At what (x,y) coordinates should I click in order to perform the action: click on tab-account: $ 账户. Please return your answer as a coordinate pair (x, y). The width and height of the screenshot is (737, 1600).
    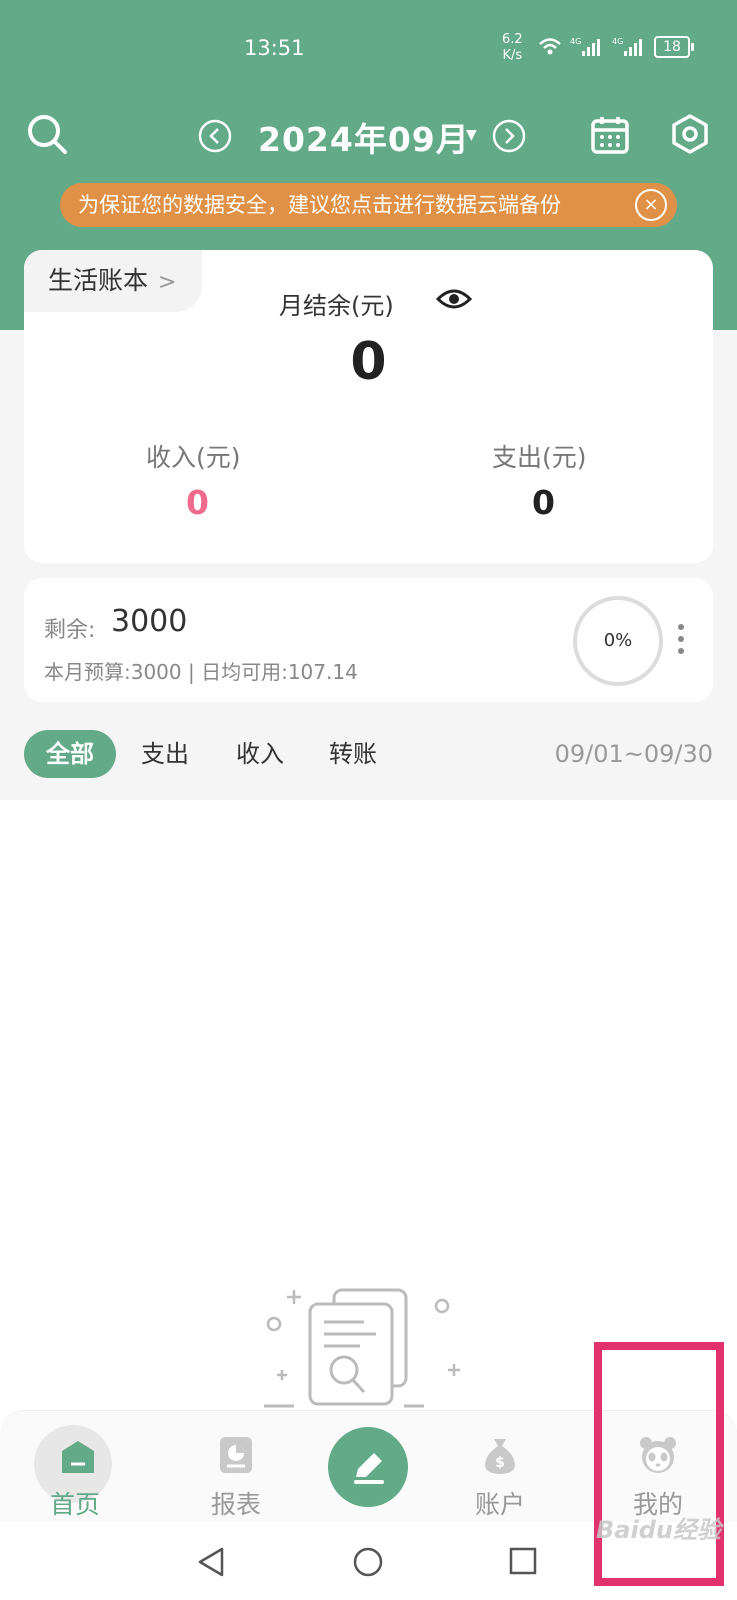
    Looking at the image, I should click on (500, 1467).